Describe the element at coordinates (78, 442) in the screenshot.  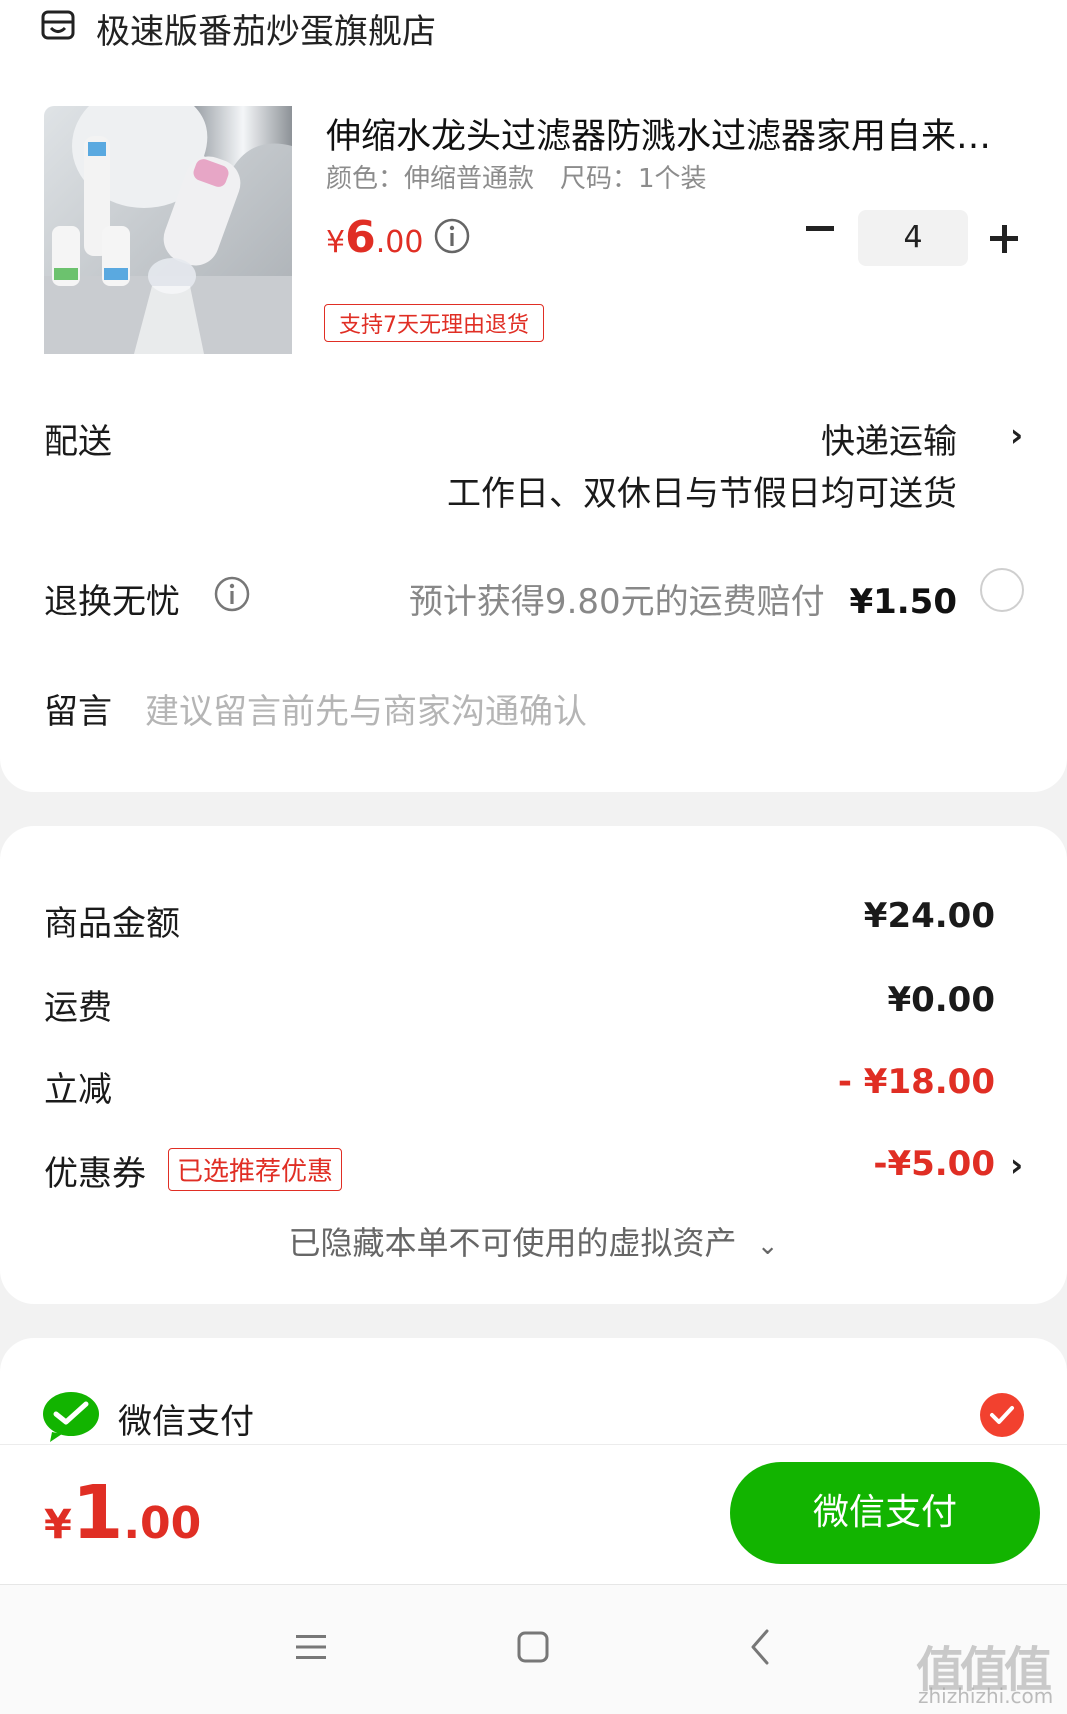
I see `delivery-label: 配送` at that location.